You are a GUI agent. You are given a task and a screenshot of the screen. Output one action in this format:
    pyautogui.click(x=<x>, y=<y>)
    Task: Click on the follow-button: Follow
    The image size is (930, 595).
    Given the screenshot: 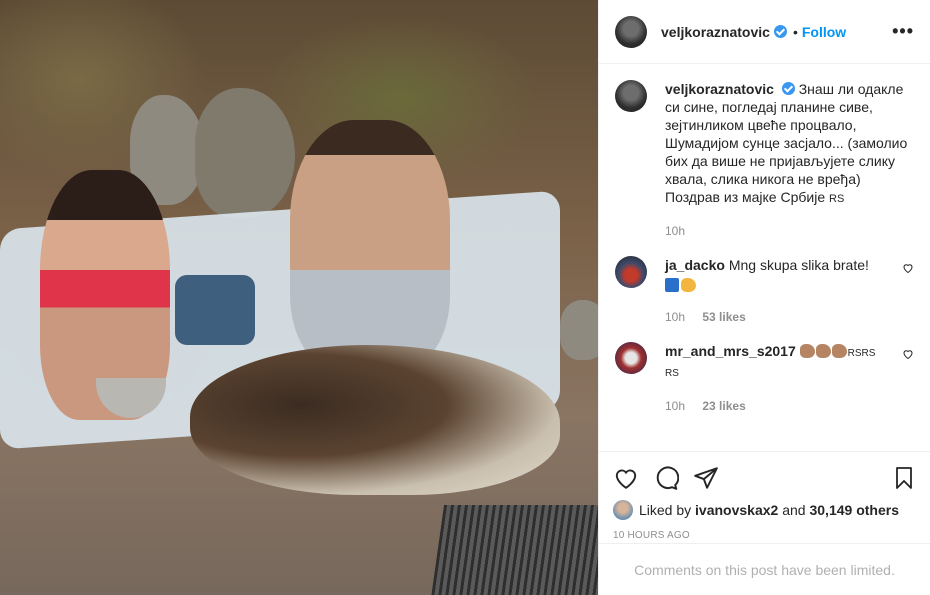 What is the action you would take?
    pyautogui.click(x=824, y=32)
    